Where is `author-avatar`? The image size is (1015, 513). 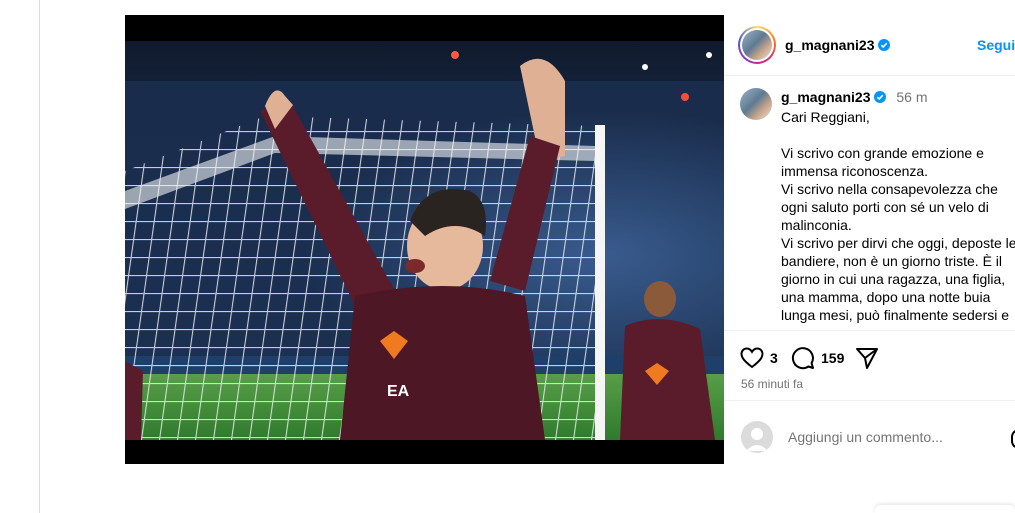 author-avatar is located at coordinates (757, 45).